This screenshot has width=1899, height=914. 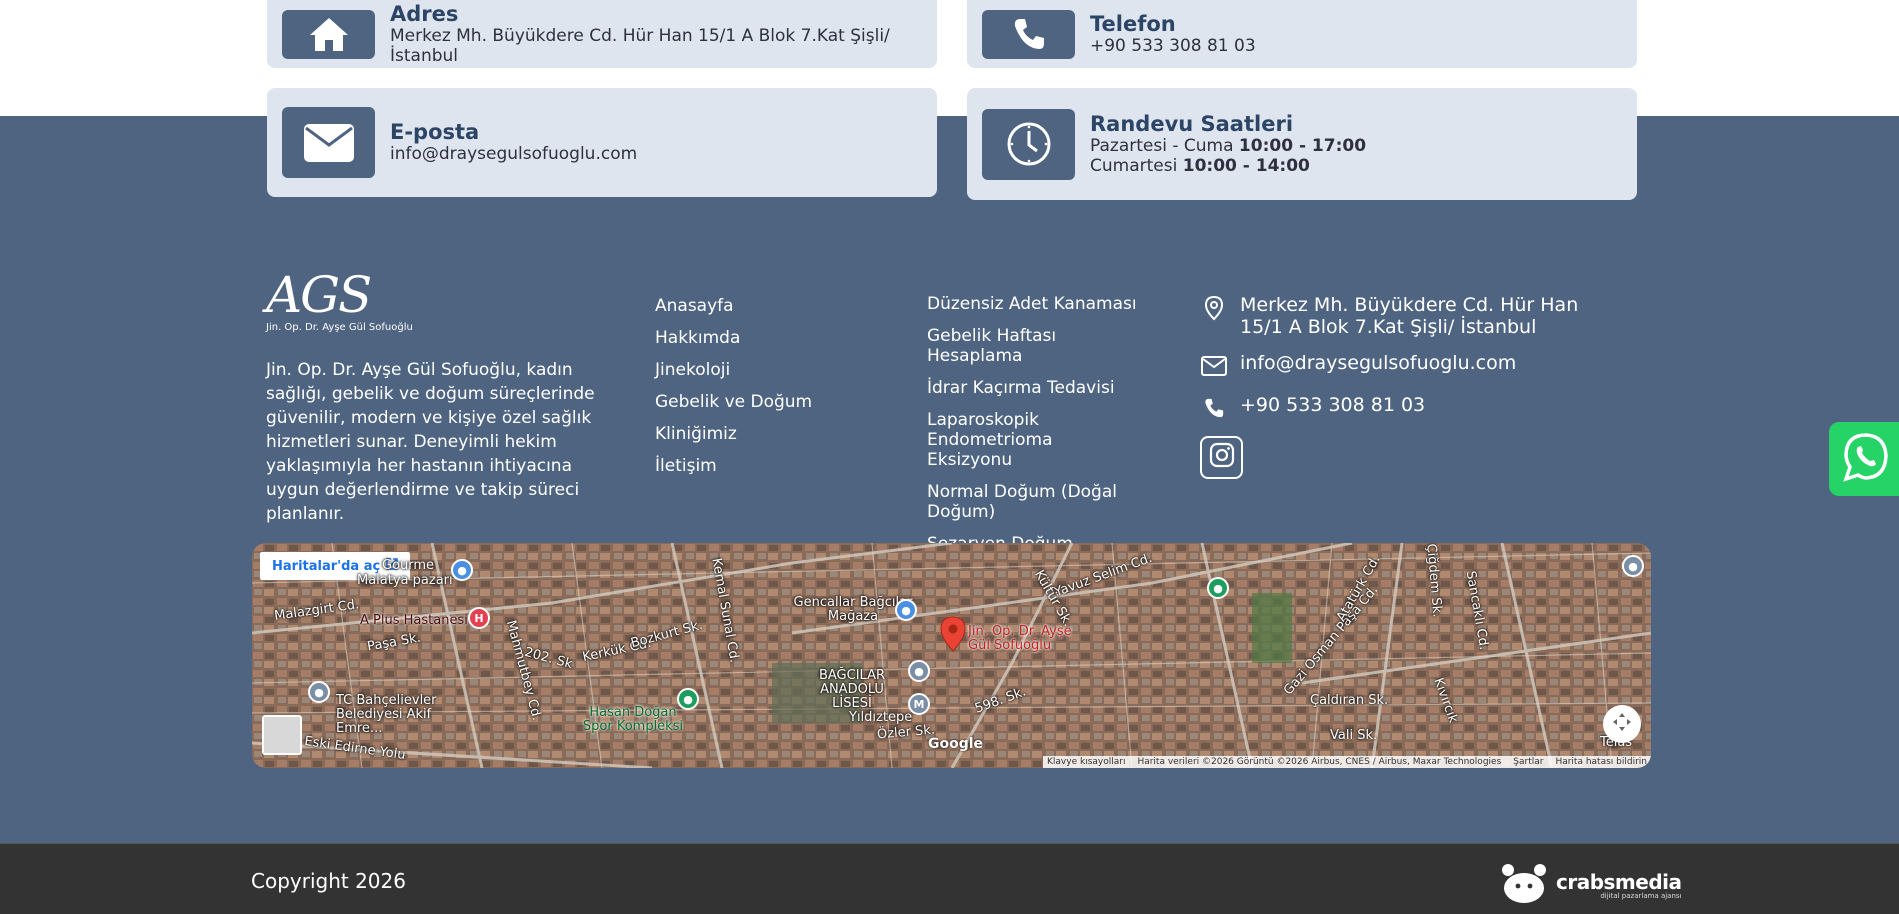 I want to click on copyright-text: Copyright 2026, so click(x=328, y=881).